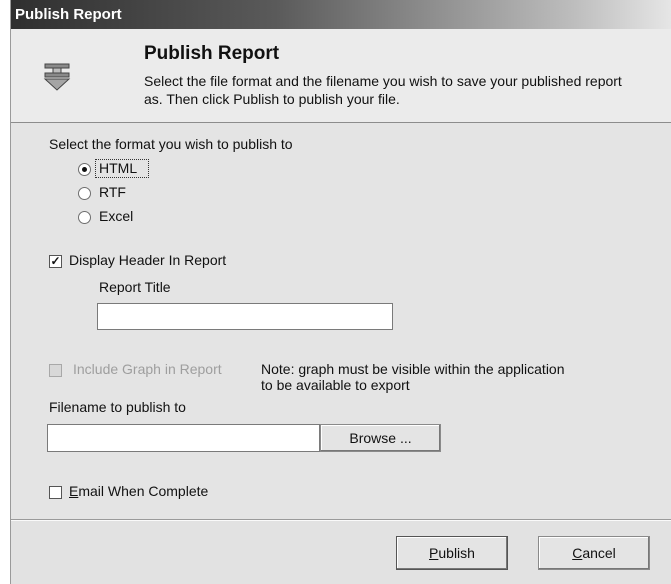  What do you see at coordinates (84, 217) in the screenshot?
I see `radio-excel` at bounding box center [84, 217].